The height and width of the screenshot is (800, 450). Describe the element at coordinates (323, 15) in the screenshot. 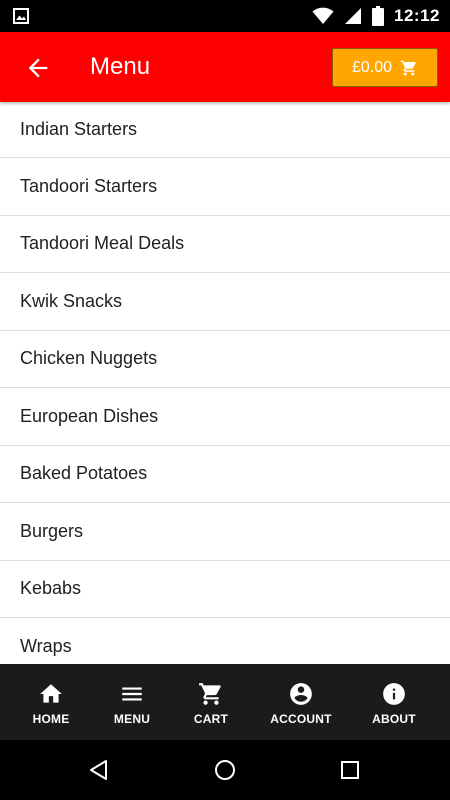

I see `wifi-icon` at that location.